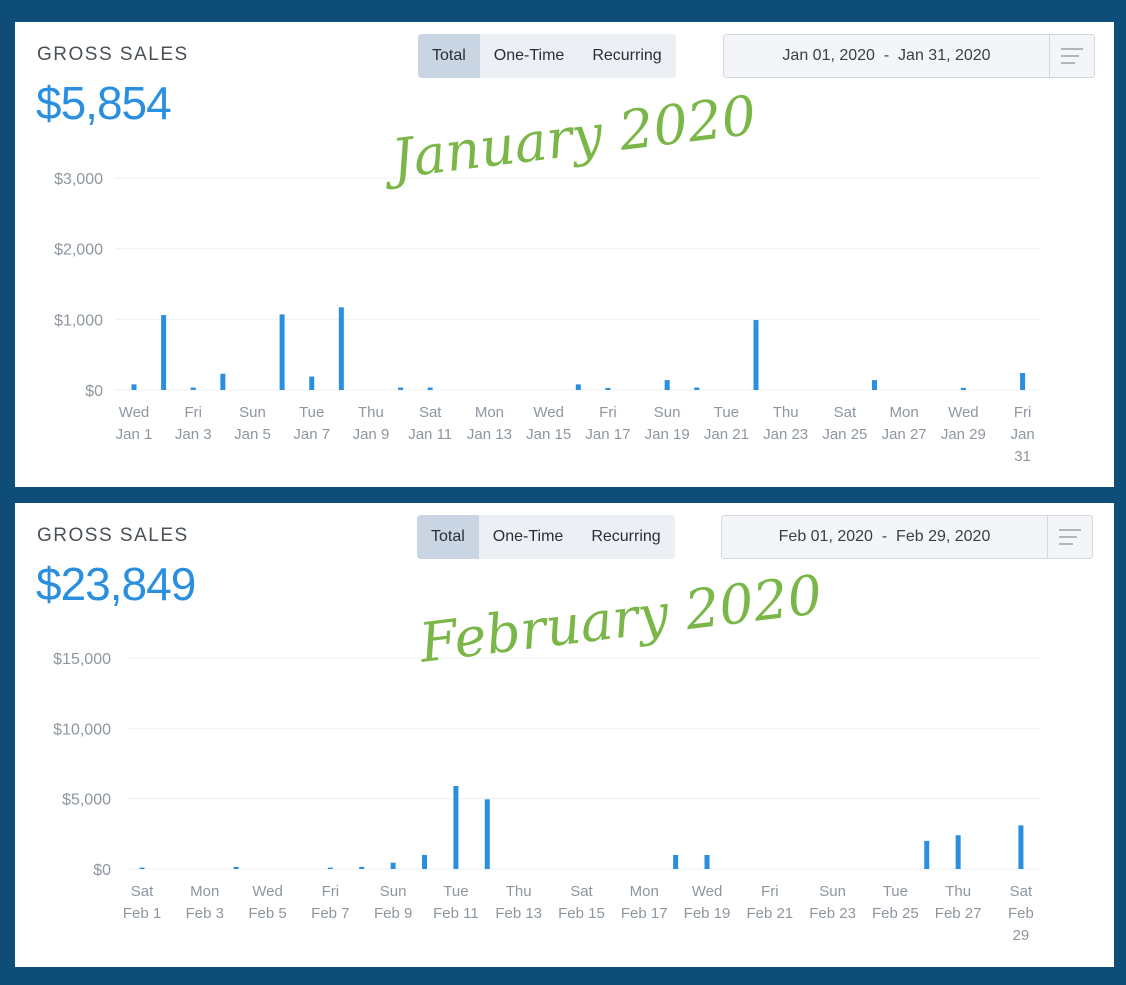 This screenshot has height=985, width=1126. I want to click on x-tick-label: Tue Feb 25, so click(895, 902).